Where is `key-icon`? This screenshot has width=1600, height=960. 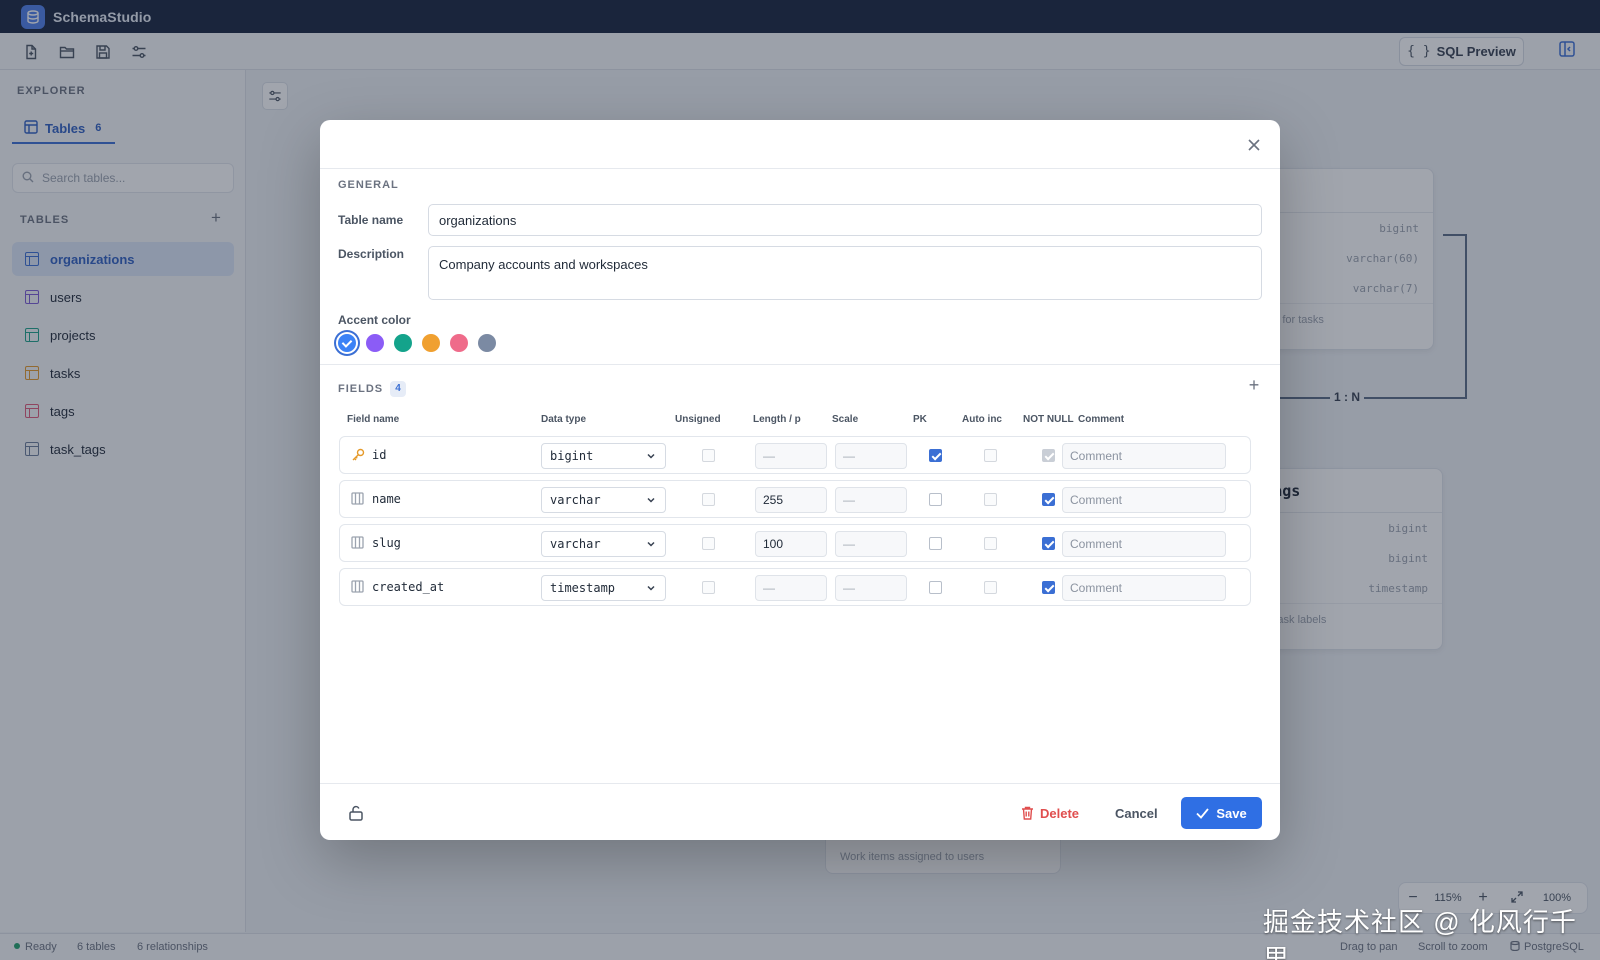
key-icon is located at coordinates (358, 455).